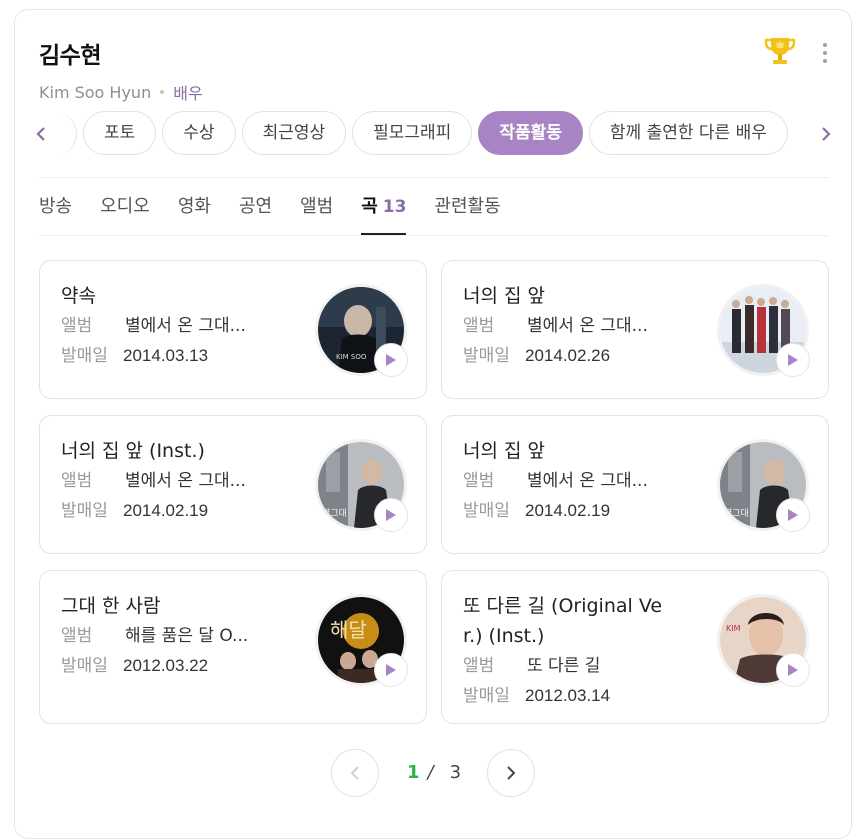 The width and height of the screenshot is (867, 839). Describe the element at coordinates (120, 133) in the screenshot. I see `chip-photo: 포토` at that location.